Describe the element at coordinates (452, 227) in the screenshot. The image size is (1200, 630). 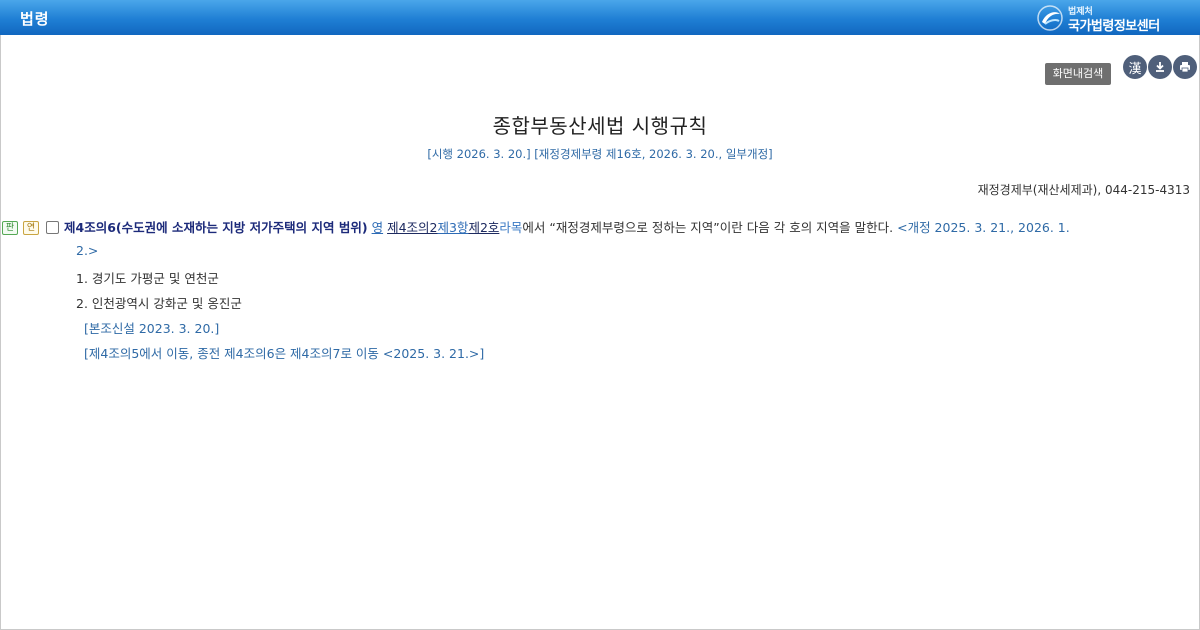
I see `ref-paragraph-link: 제3항` at that location.